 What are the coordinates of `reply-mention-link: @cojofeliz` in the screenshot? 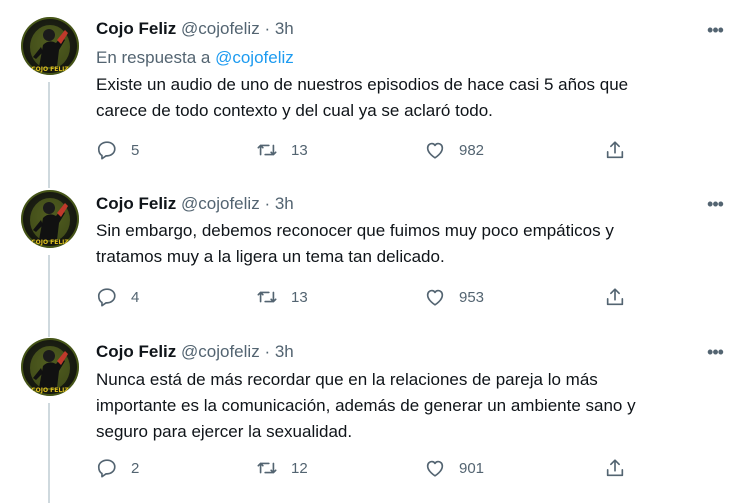 It's located at (254, 57).